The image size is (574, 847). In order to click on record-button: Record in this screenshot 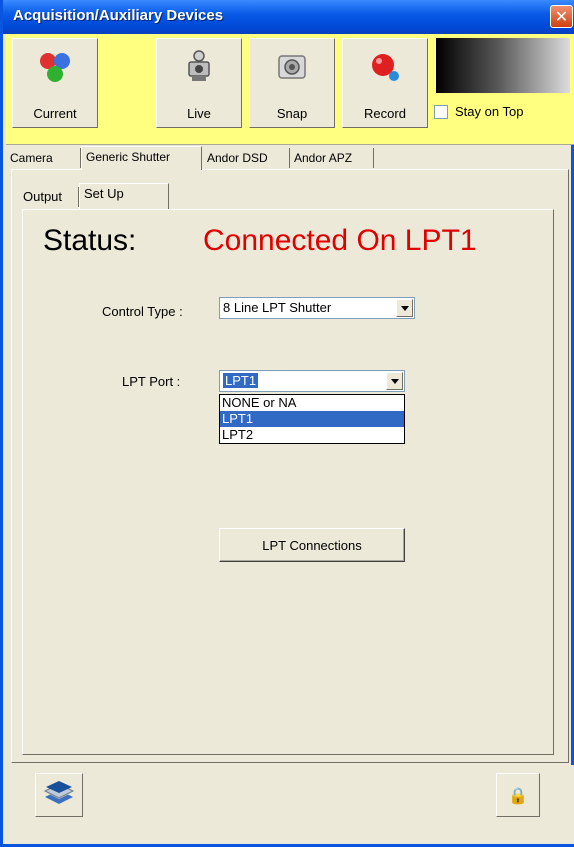, I will do `click(385, 83)`.